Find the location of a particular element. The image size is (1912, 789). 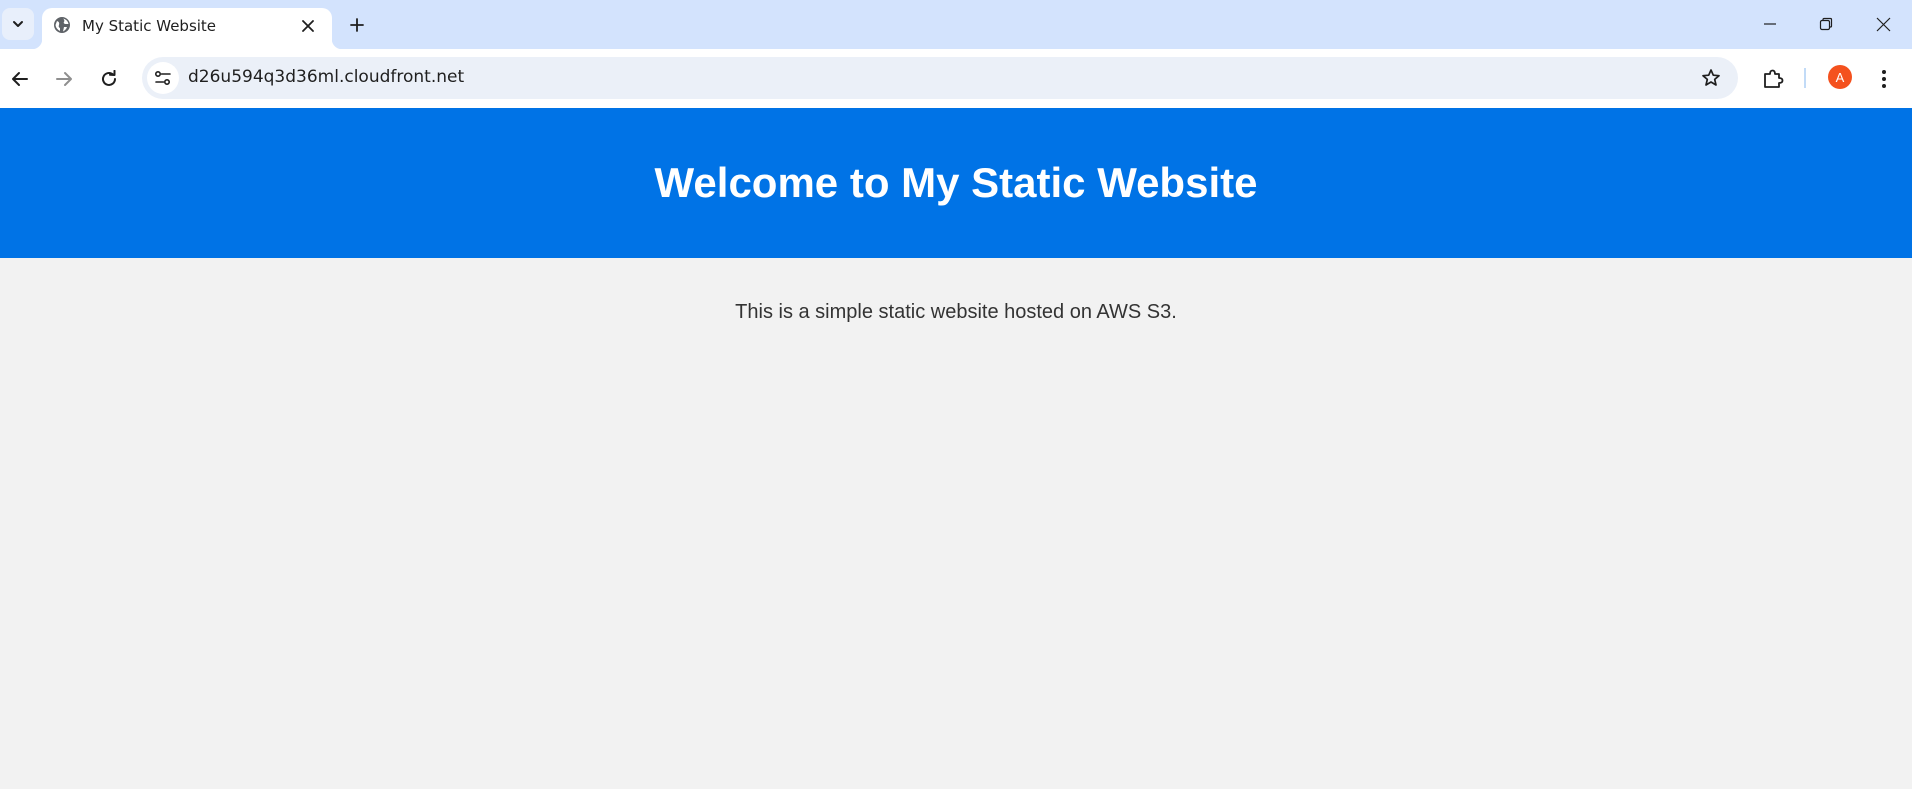

restore-icon is located at coordinates (1826, 24).